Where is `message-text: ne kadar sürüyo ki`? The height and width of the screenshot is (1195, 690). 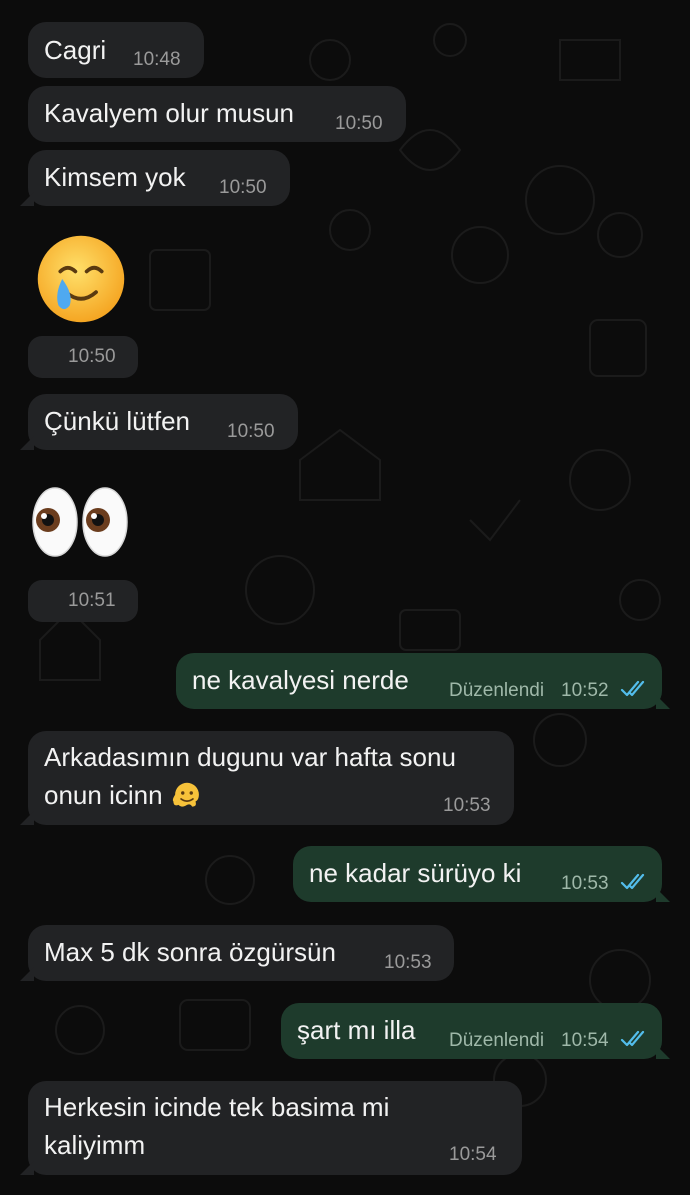
message-text: ne kadar sürüyo ki is located at coordinates (415, 873).